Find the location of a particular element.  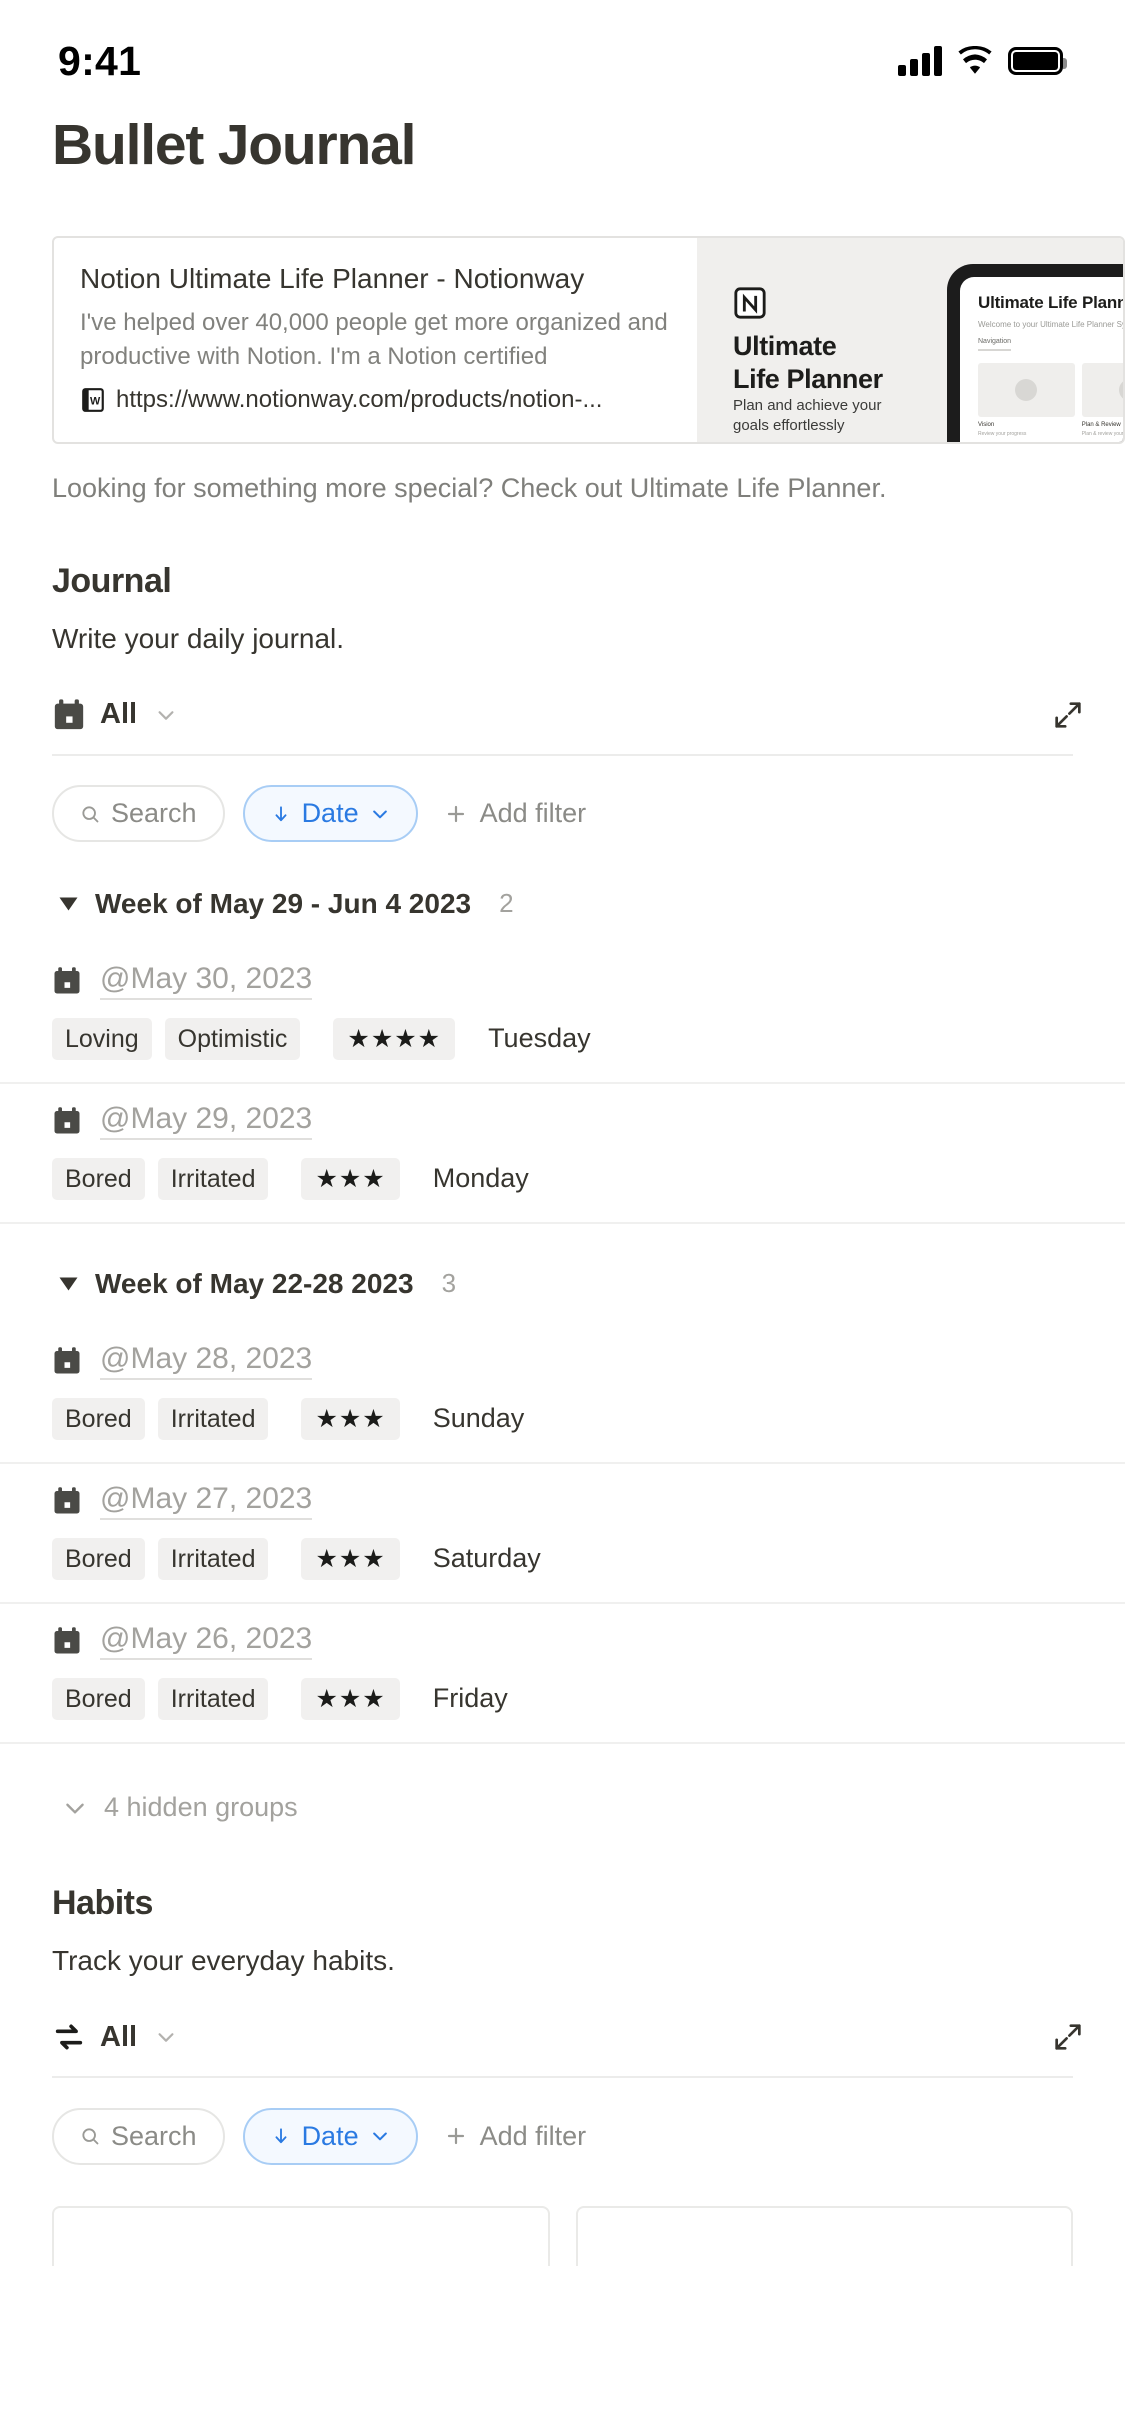

add-filter-button-habits: Add filter is located at coordinates (515, 2136).